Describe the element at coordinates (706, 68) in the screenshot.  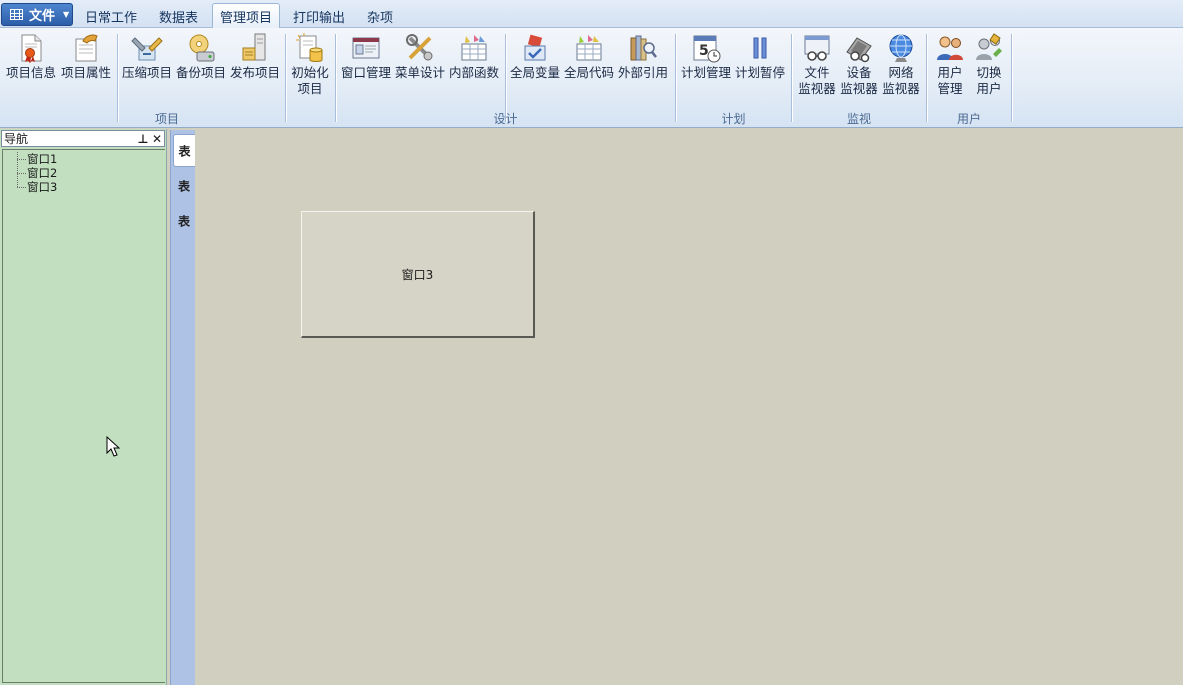
I see `plan-management-button: 5 计划管理` at that location.